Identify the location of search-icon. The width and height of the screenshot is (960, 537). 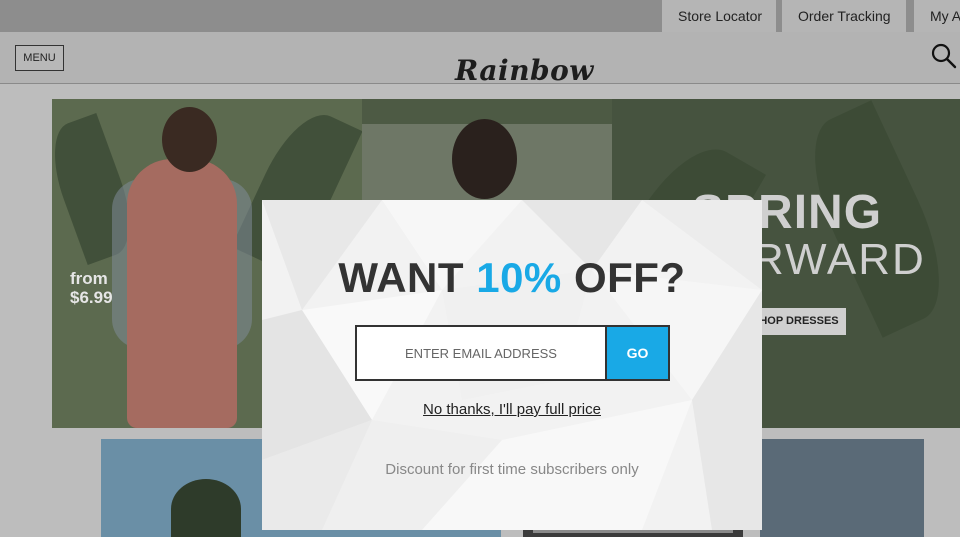
(944, 56).